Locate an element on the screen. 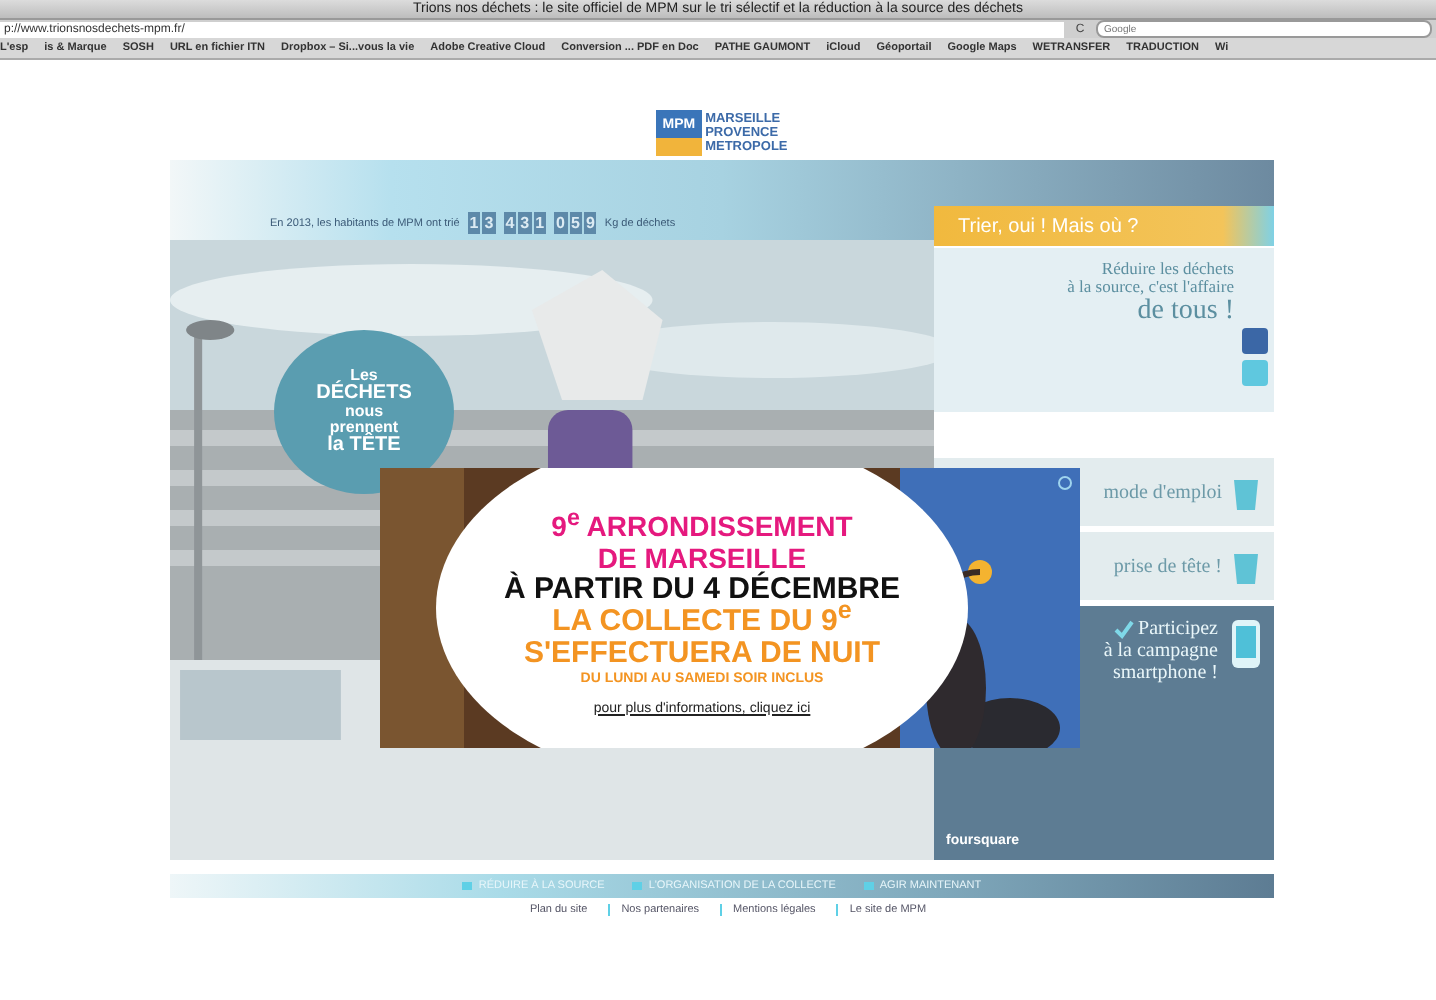 The image size is (1436, 1000). panel-heading: prise de tête ! is located at coordinates (1167, 566).